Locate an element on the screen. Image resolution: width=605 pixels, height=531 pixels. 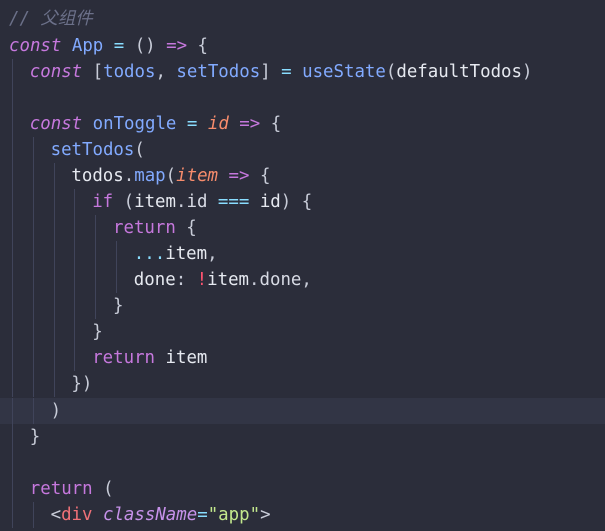
code-token: ] is located at coordinates (271, 72).